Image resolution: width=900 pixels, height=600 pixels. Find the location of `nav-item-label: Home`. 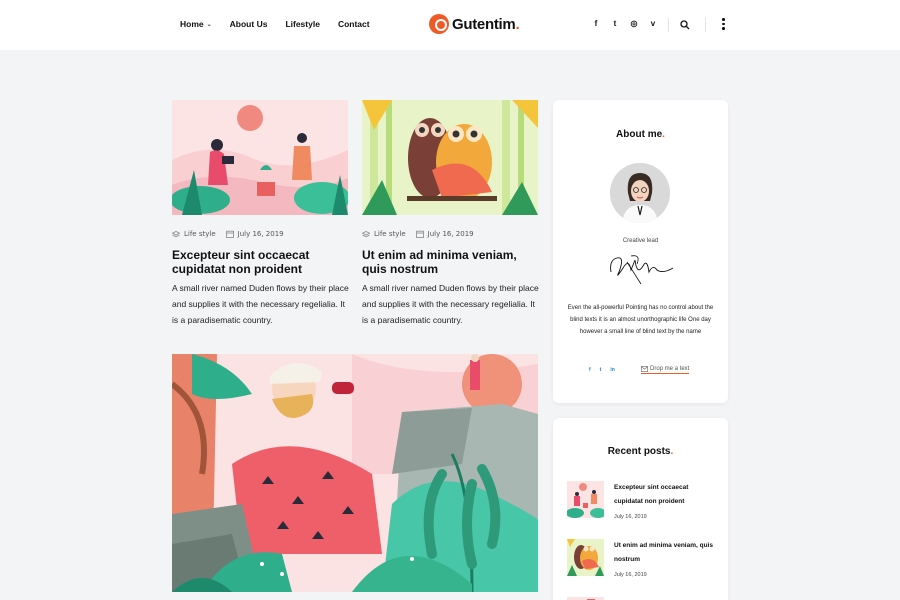

nav-item-label: Home is located at coordinates (192, 24).